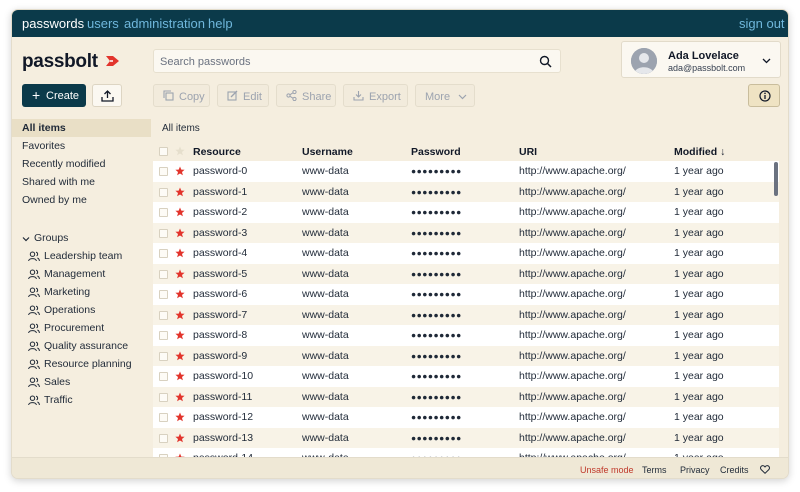 Image resolution: width=800 pixels, height=492 pixels. I want to click on scrollbar-thumb, so click(776, 179).